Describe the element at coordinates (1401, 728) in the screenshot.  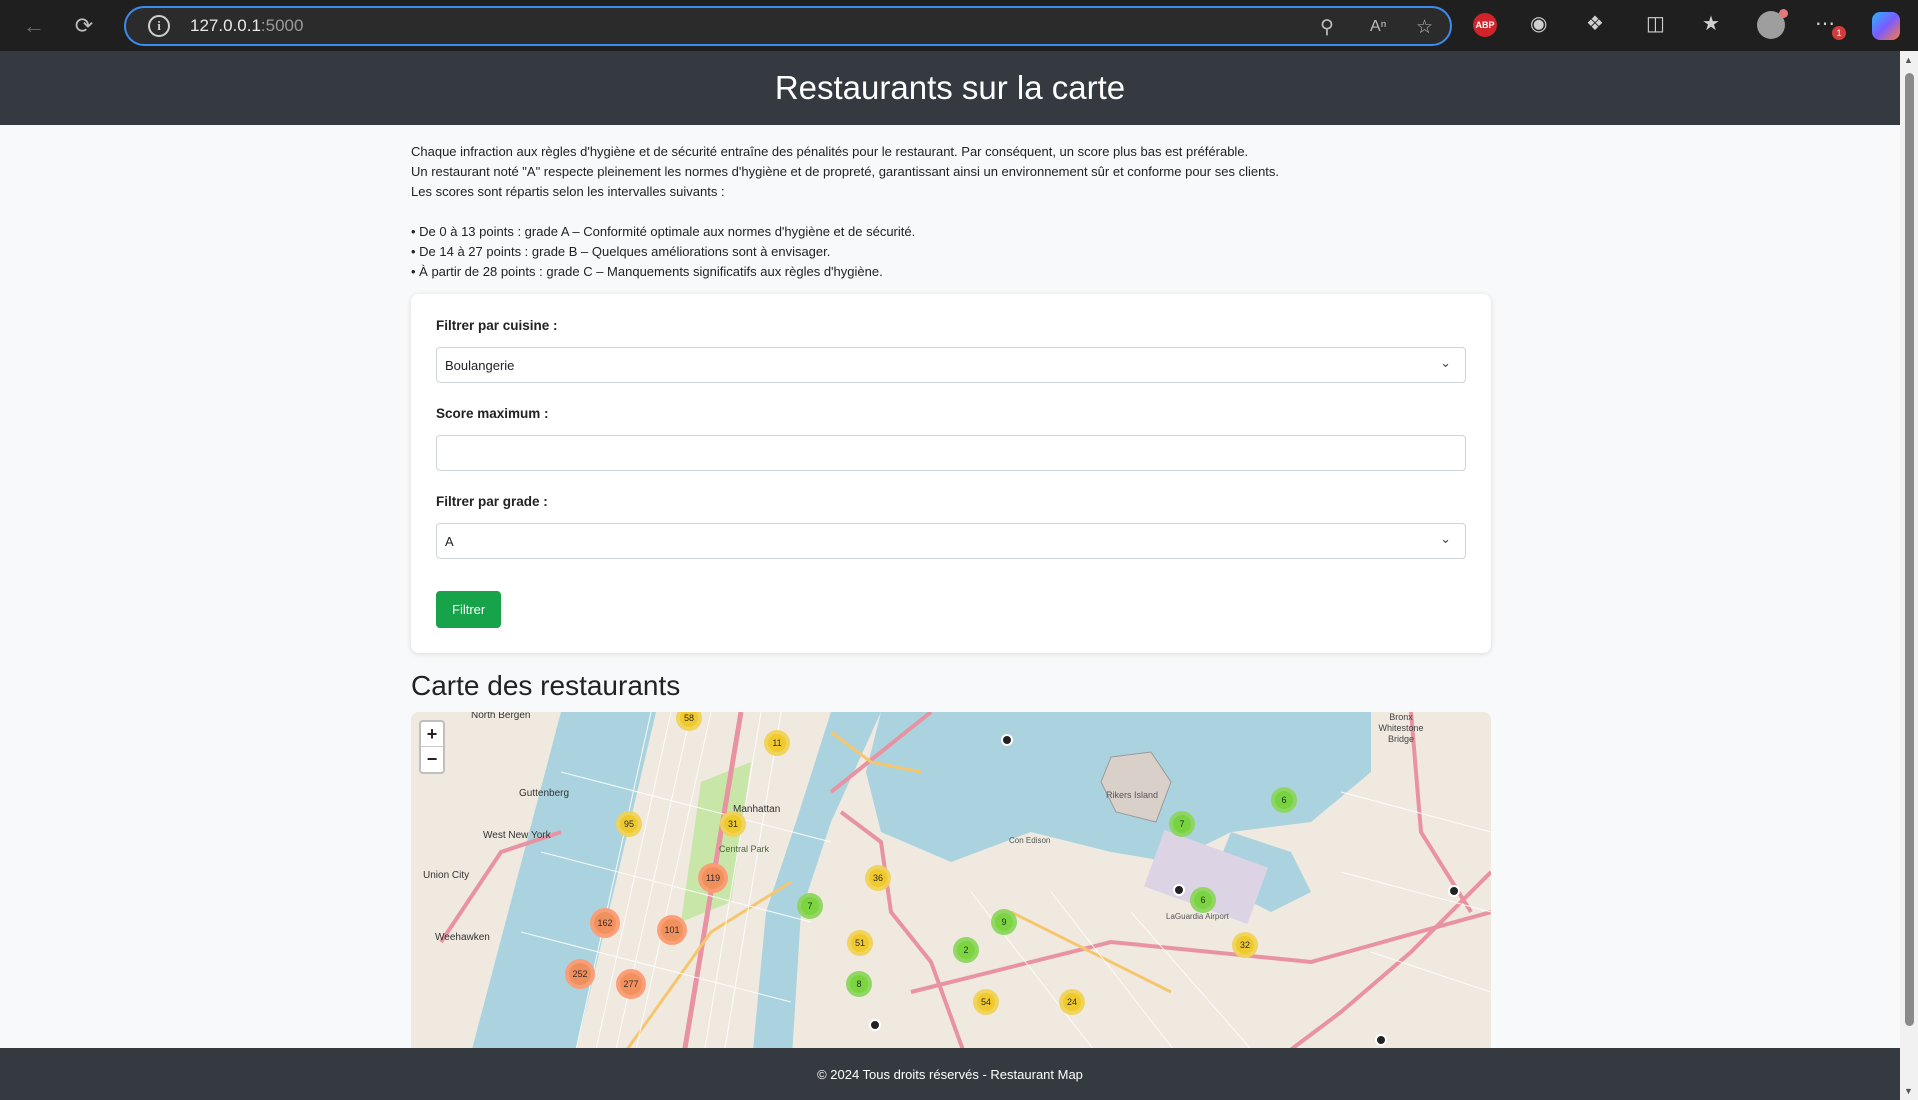
I see `map-place-label: Bronx Whitestone Bridge` at that location.